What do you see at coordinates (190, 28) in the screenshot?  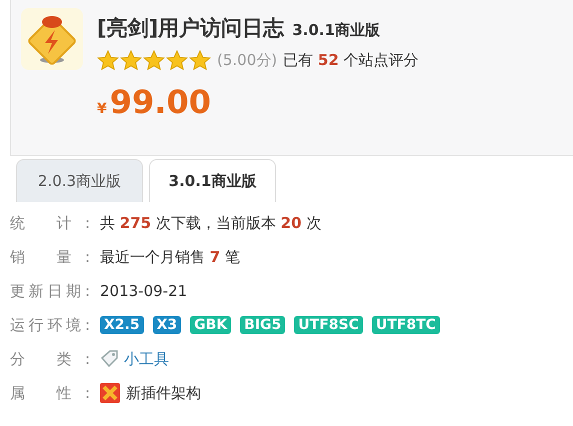 I see `product-title: [亮剑]用户访问日志` at bounding box center [190, 28].